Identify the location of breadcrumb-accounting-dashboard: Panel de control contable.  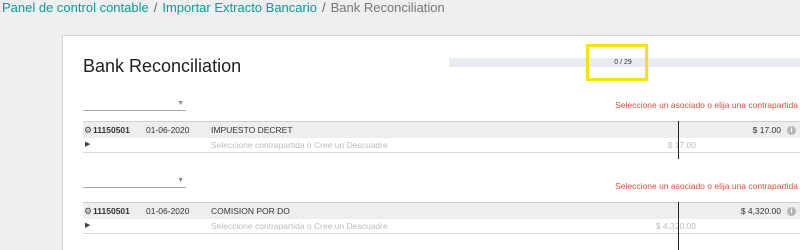
(75, 7).